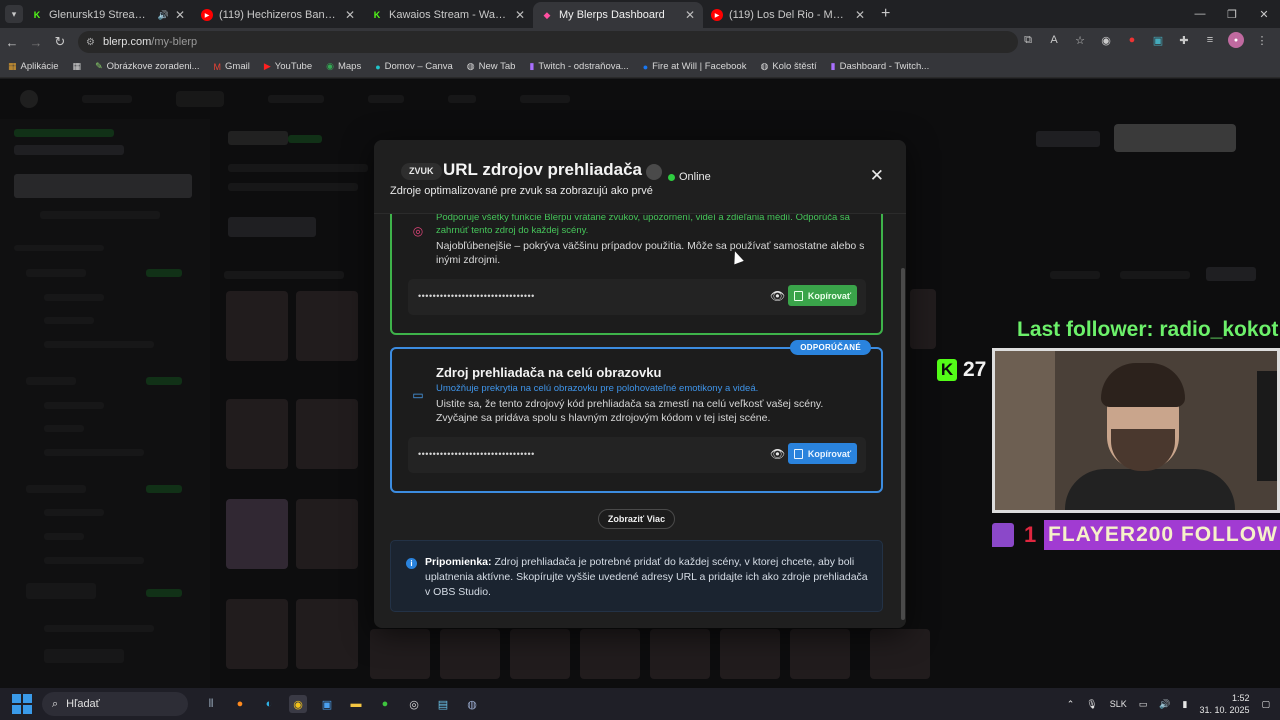  I want to click on bookmark-item: ▶ YouTube, so click(288, 66).